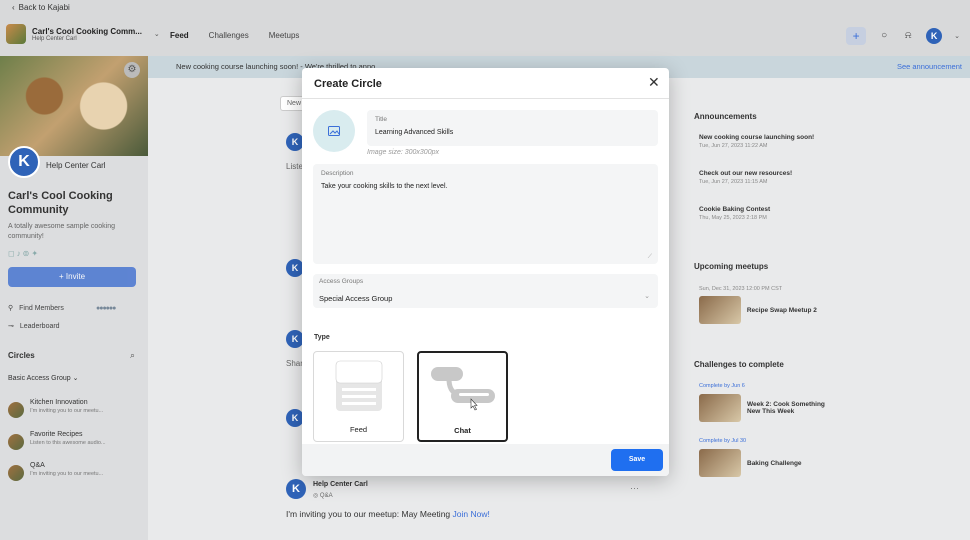 Image resolution: width=970 pixels, height=540 pixels. What do you see at coordinates (733, 218) in the screenshot?
I see `announcement-date: Thu, May 25, 2023 2:18 PM` at bounding box center [733, 218].